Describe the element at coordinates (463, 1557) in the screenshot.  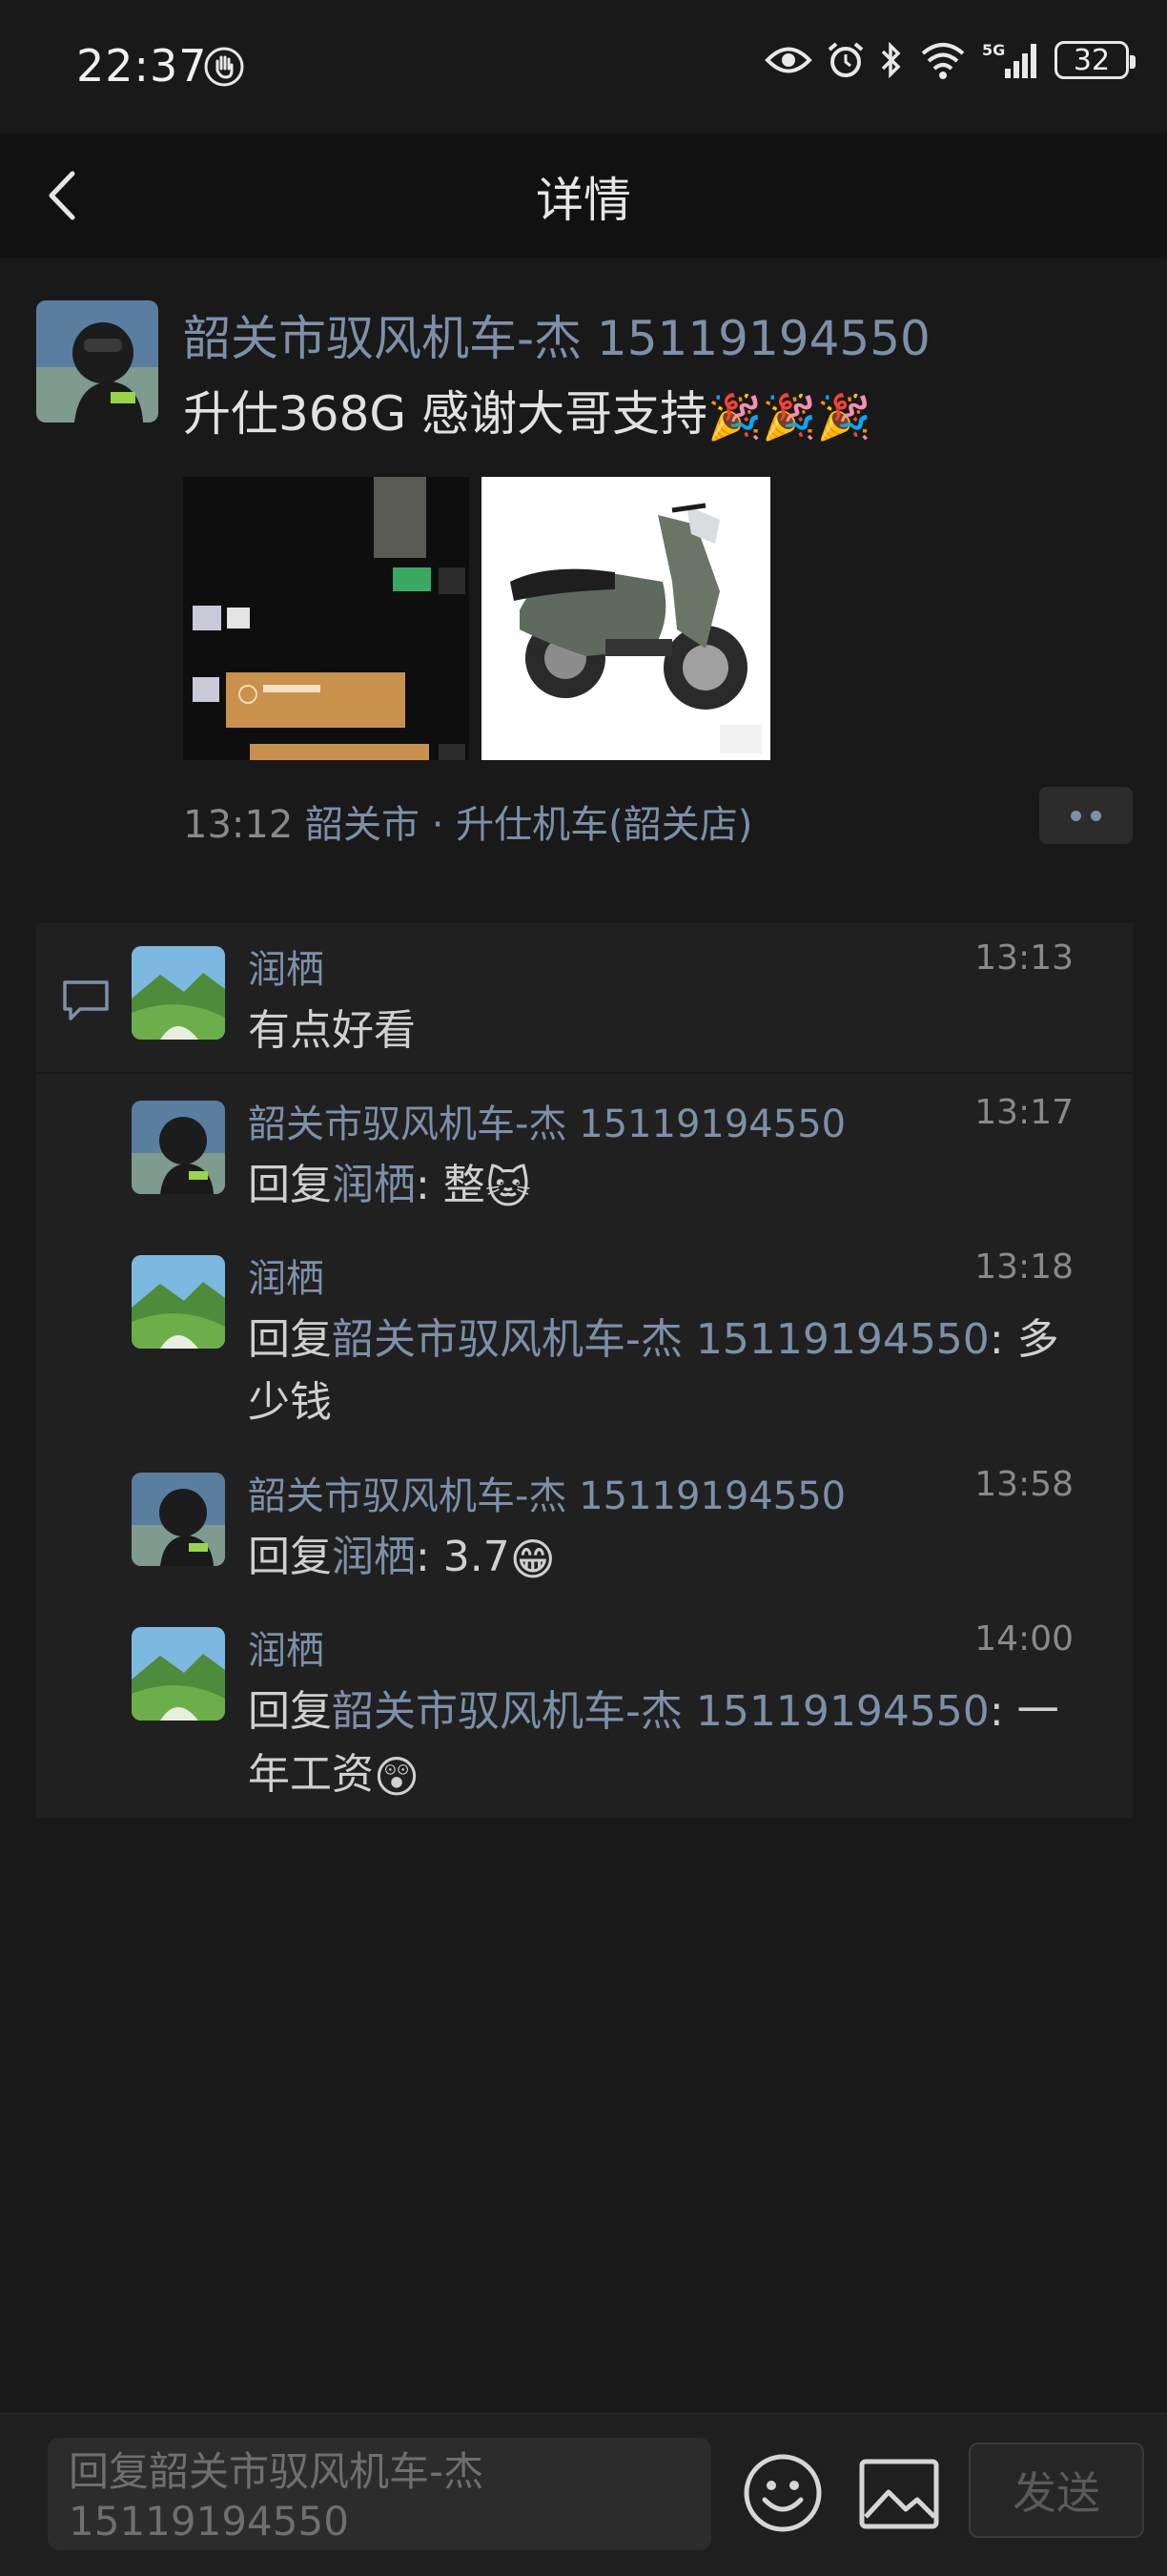
I see `reply-body: : 3.7` at that location.